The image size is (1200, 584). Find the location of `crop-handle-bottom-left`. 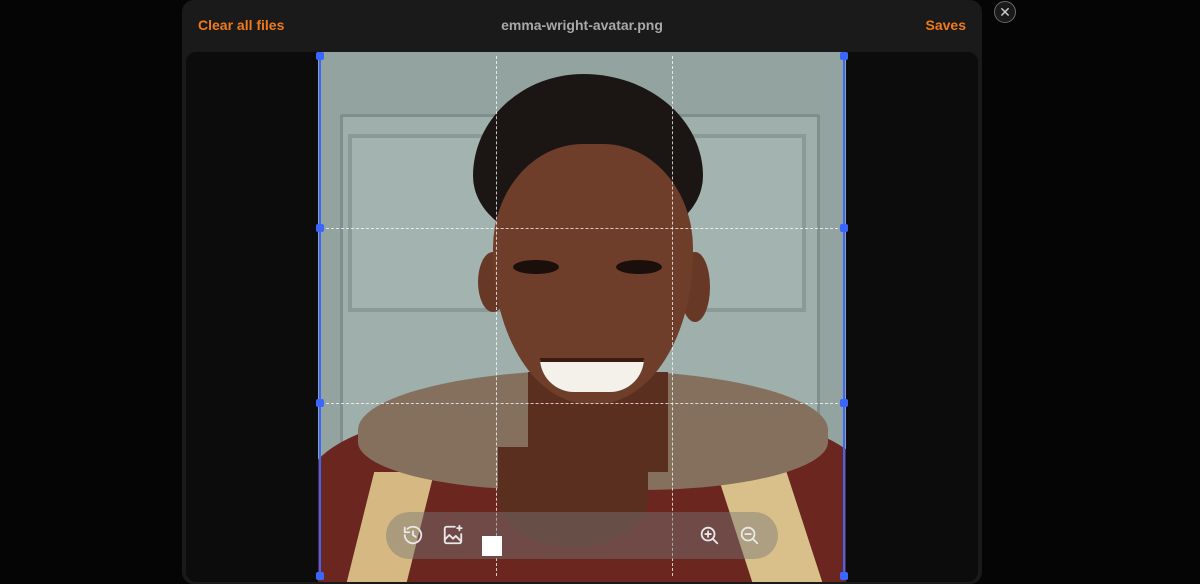

crop-handle-bottom-left is located at coordinates (320, 576).